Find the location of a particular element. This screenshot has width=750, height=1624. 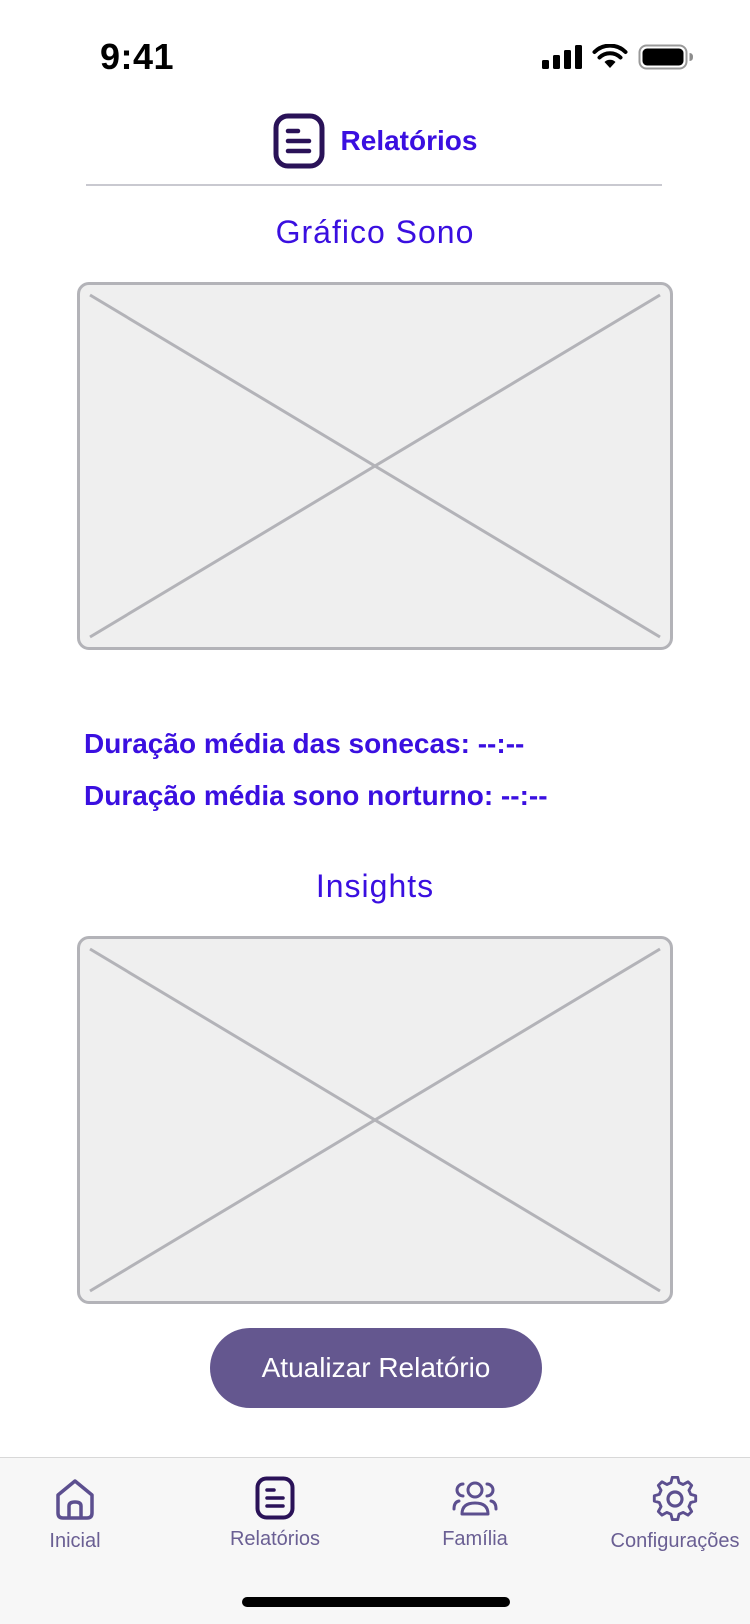

family-icon is located at coordinates (475, 1498).